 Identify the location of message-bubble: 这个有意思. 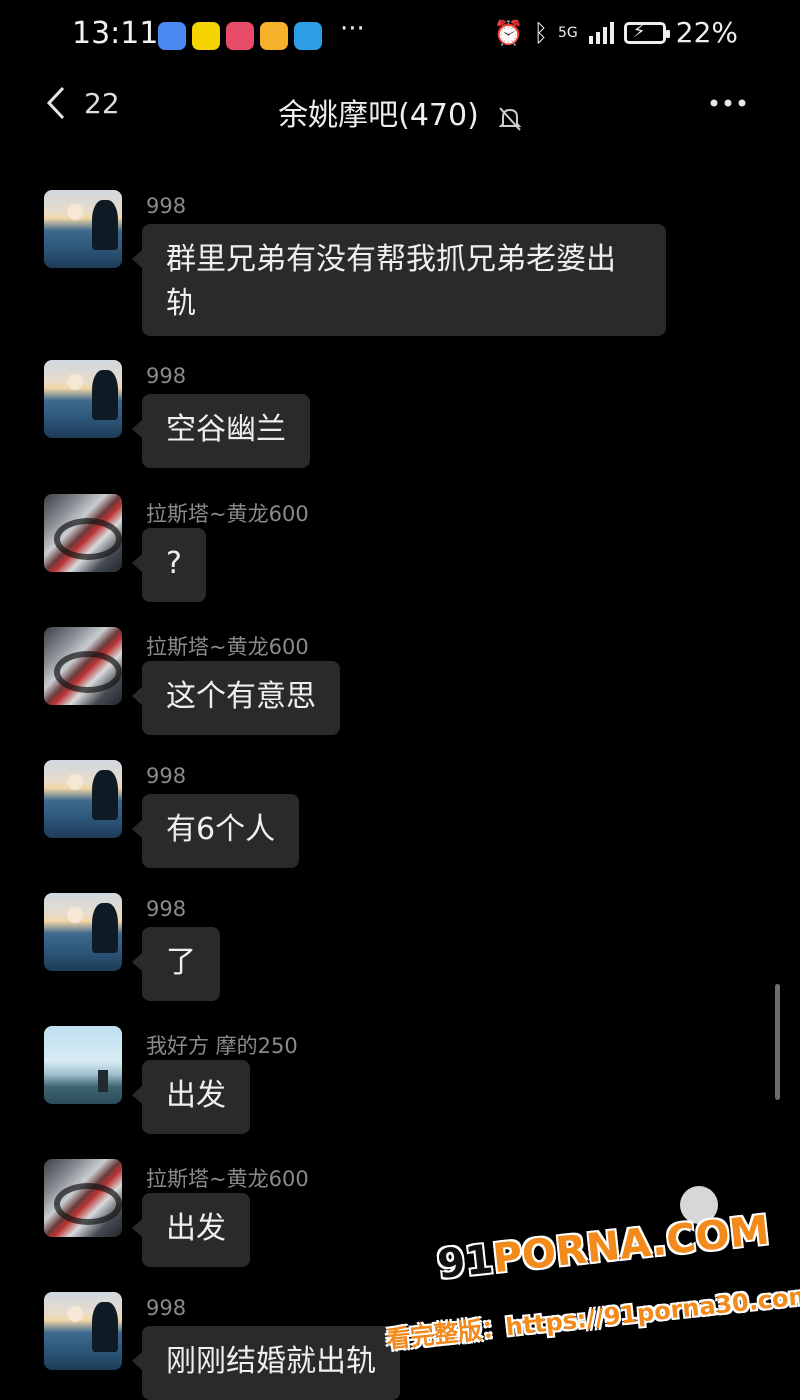
(236, 698).